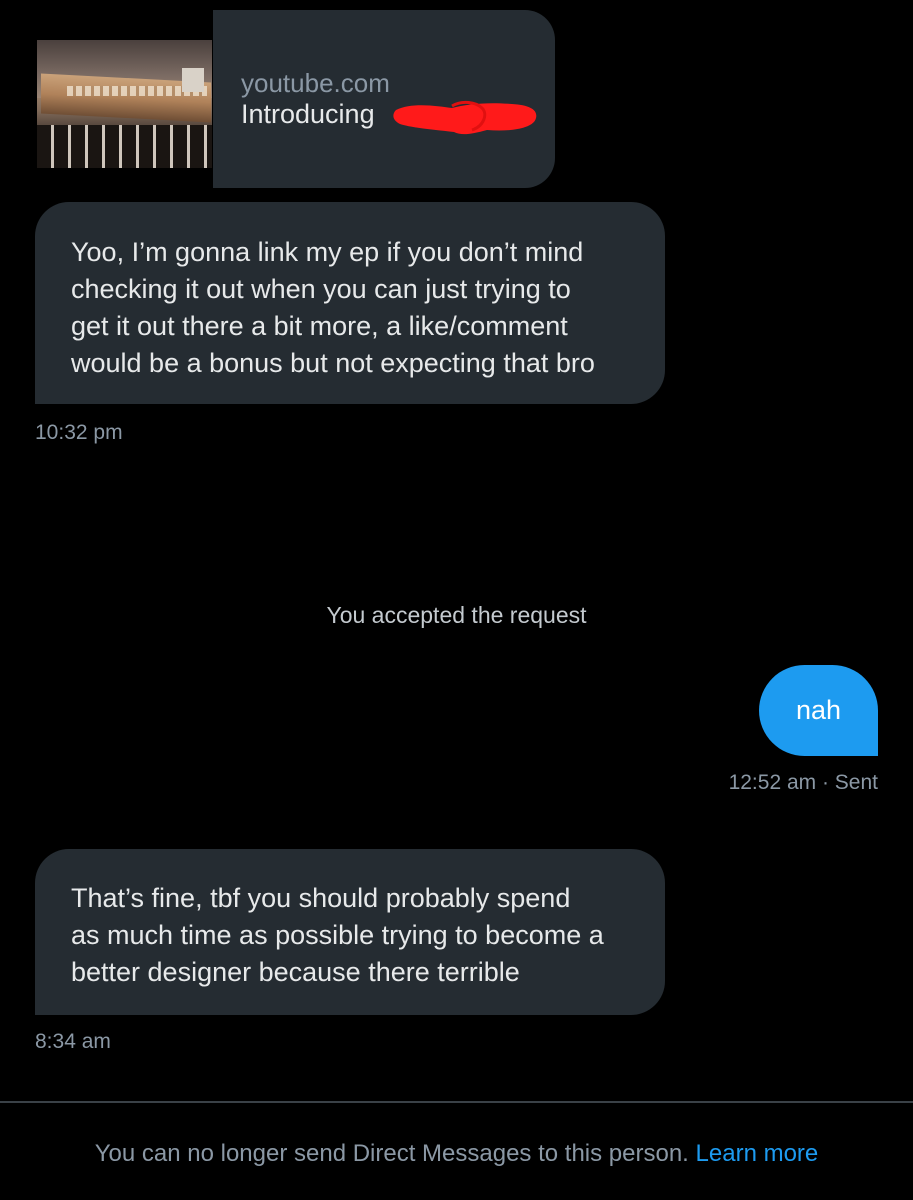 The image size is (913, 1200). Describe the element at coordinates (456, 1102) in the screenshot. I see `composer-divider` at that location.